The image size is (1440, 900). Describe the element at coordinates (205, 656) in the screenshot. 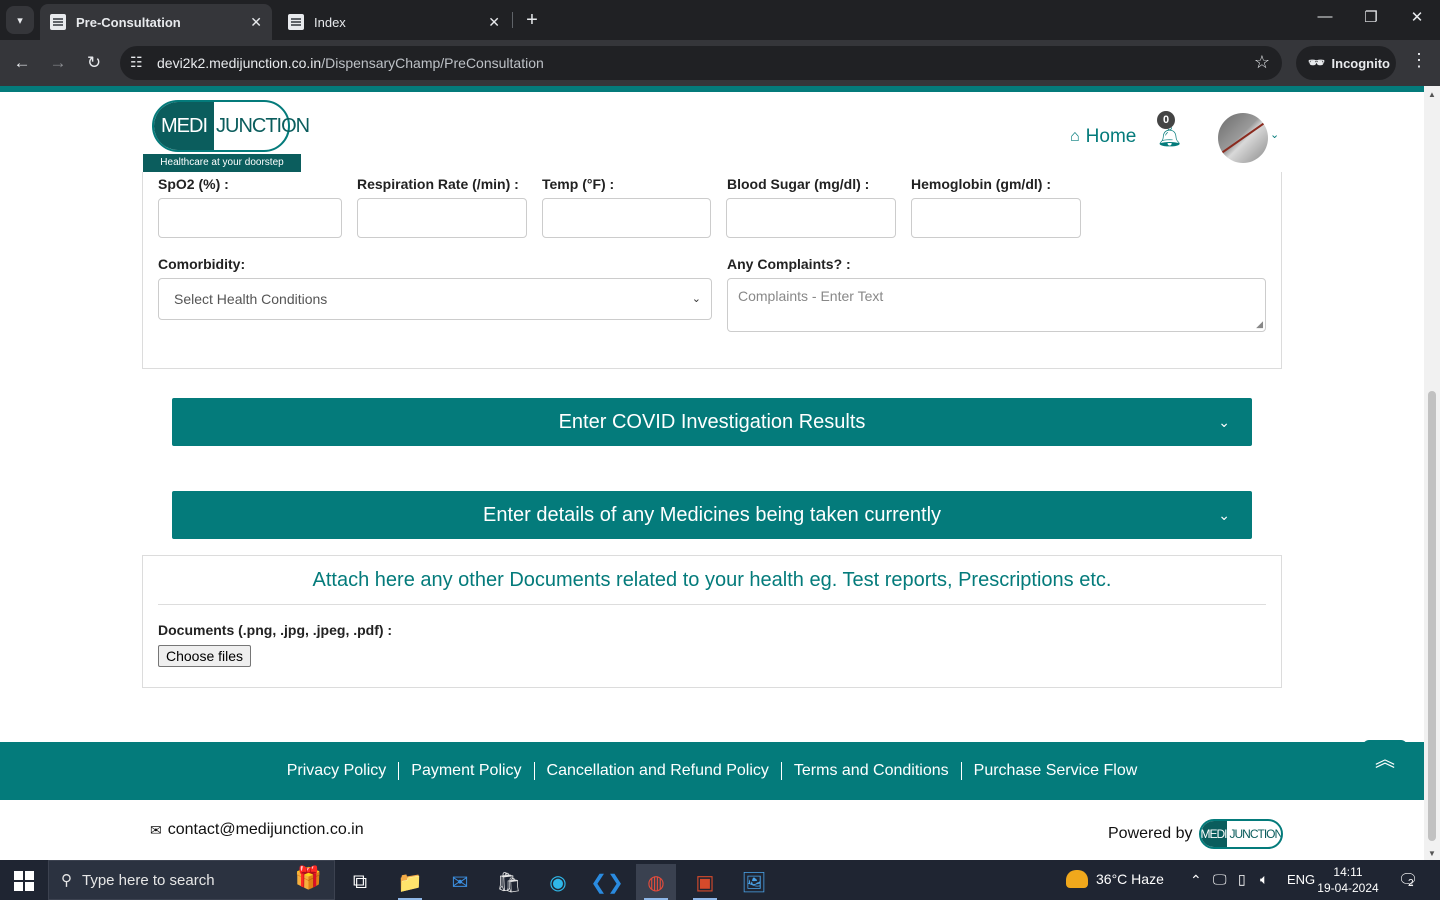

I see `choose-files-button: Choose files` at that location.